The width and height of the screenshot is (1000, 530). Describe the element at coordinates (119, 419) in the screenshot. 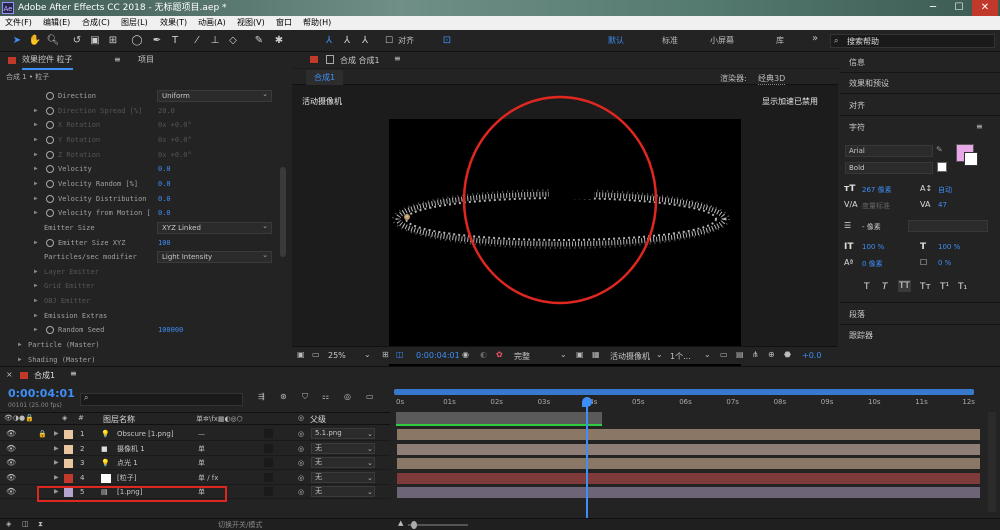

I see `layer-name-header: 图层名称` at that location.